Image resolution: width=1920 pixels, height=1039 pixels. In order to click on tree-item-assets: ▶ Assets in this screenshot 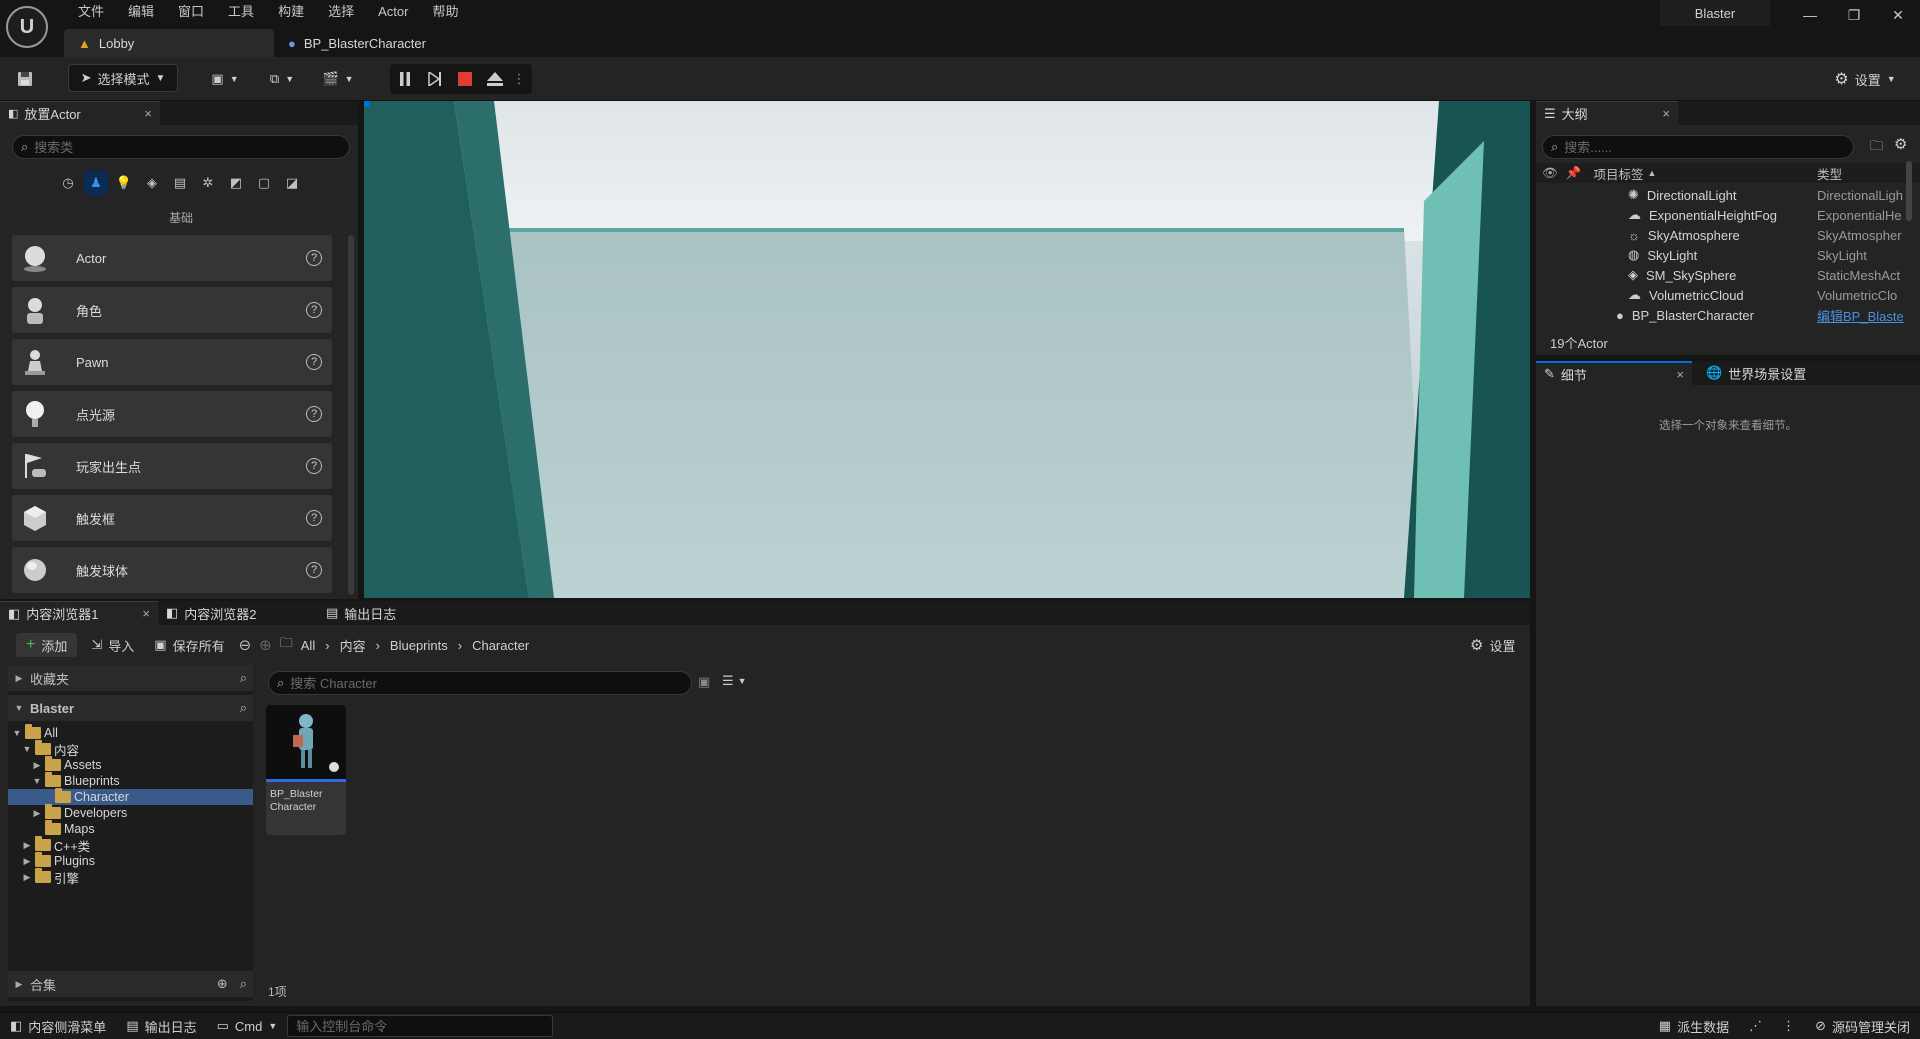, I will do `click(130, 764)`.